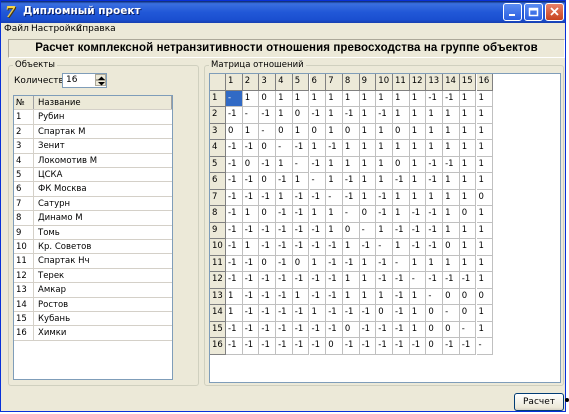 The image size is (569, 414). Describe the element at coordinates (71, 80) in the screenshot. I see `count-value: 16` at that location.